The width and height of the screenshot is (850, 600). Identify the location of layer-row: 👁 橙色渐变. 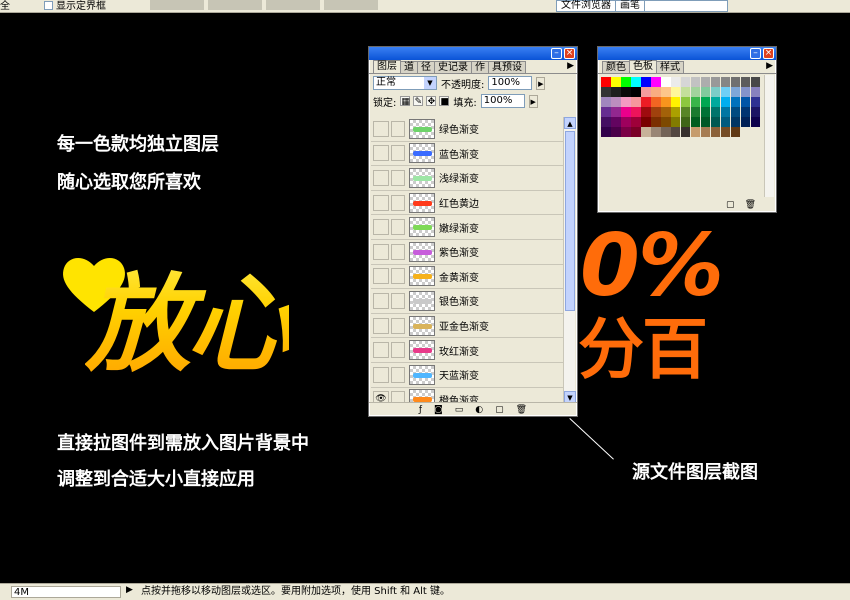
(469, 395).